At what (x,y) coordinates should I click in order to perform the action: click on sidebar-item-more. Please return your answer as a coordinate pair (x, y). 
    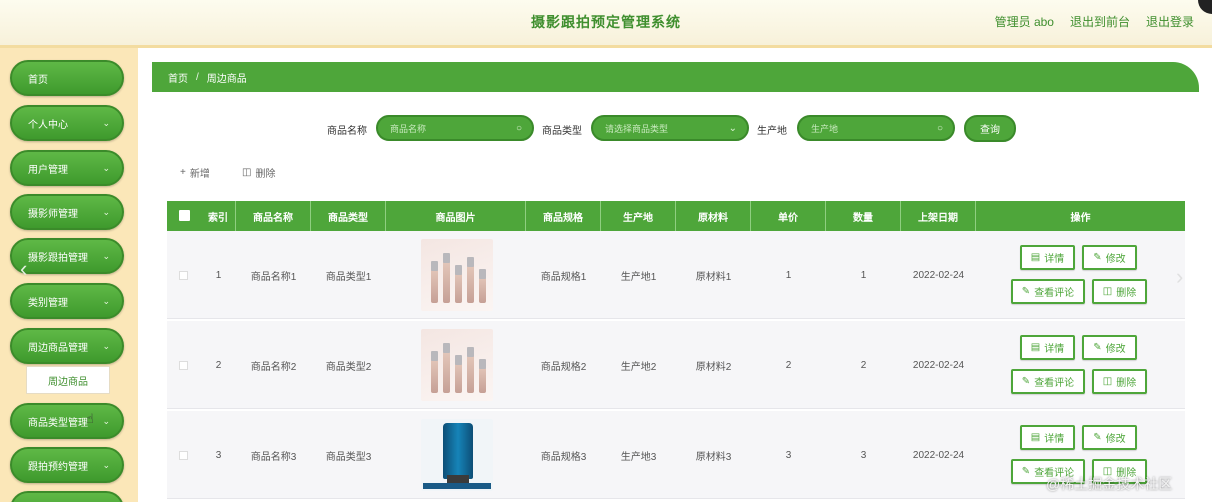
    Looking at the image, I should click on (67, 496).